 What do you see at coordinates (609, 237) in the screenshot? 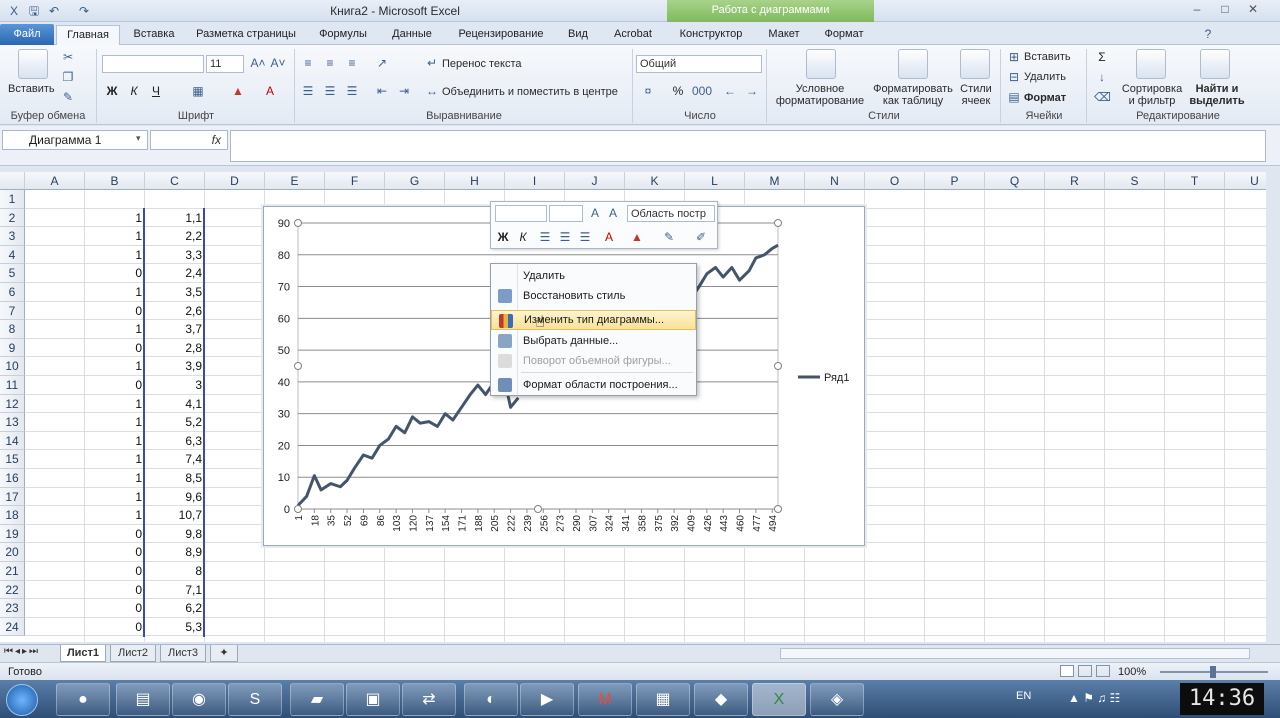
I see `mini-font-color-icon: A` at bounding box center [609, 237].